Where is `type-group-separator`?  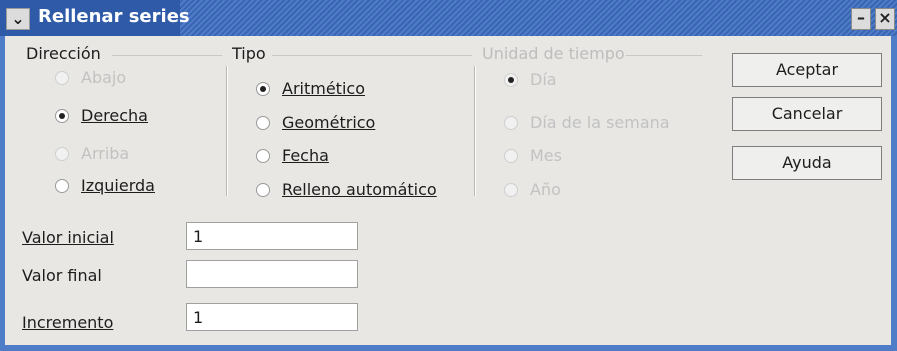
type-group-separator is located at coordinates (372, 55).